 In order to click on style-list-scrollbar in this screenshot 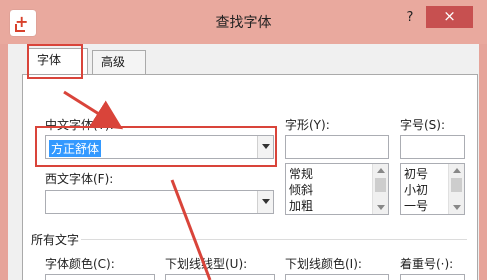, I will do `click(380, 189)`.